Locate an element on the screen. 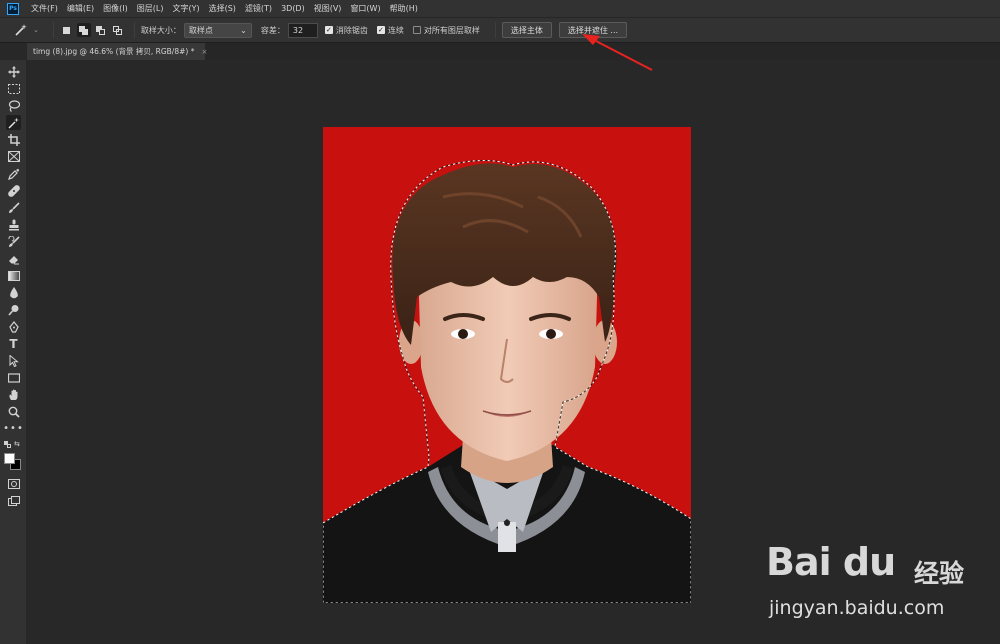 The image size is (1000, 644). foreground-color-swatch is located at coordinates (9, 458).